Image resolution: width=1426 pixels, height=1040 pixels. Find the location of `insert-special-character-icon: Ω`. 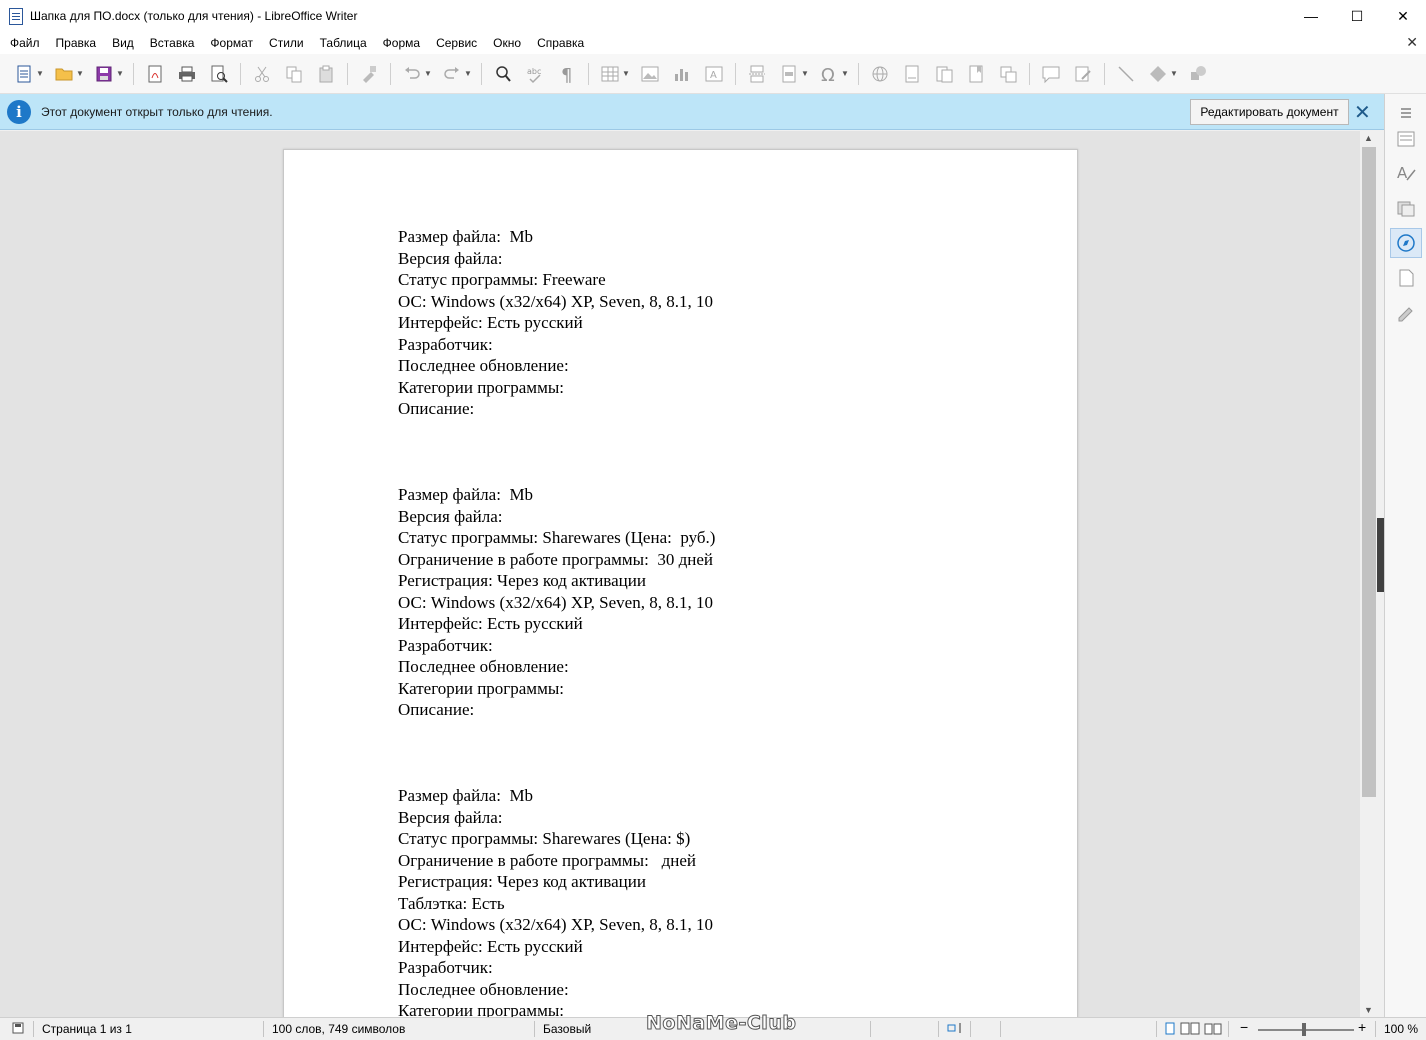

insert-special-character-icon: Ω is located at coordinates (829, 74).